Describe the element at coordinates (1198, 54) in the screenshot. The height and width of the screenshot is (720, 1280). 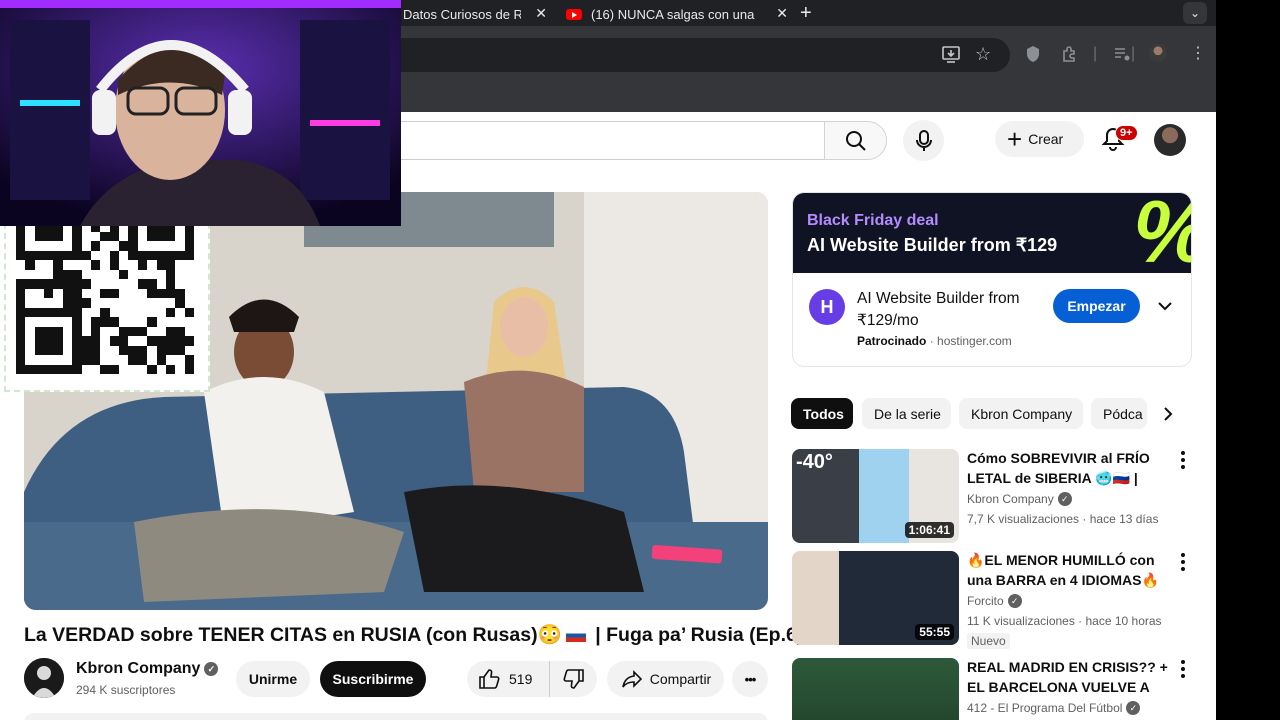
I see `menu-kebab-icon: ⋮` at that location.